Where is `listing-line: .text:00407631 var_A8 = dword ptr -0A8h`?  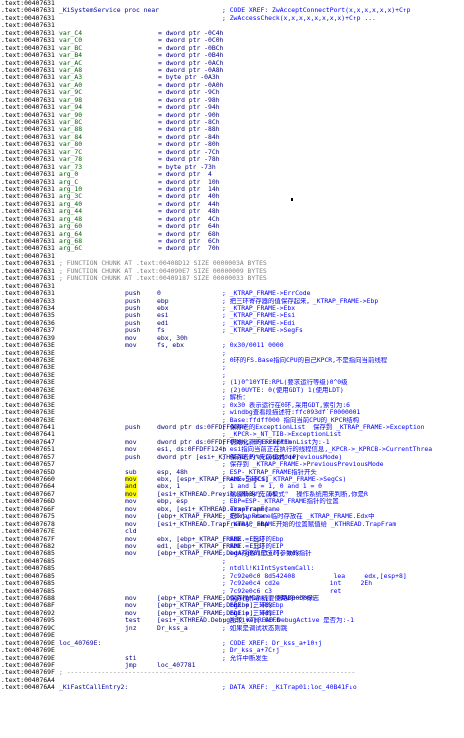
listing-line: .text:00407631 var_A8 = dword ptr -0A8h is located at coordinates (232, 70).